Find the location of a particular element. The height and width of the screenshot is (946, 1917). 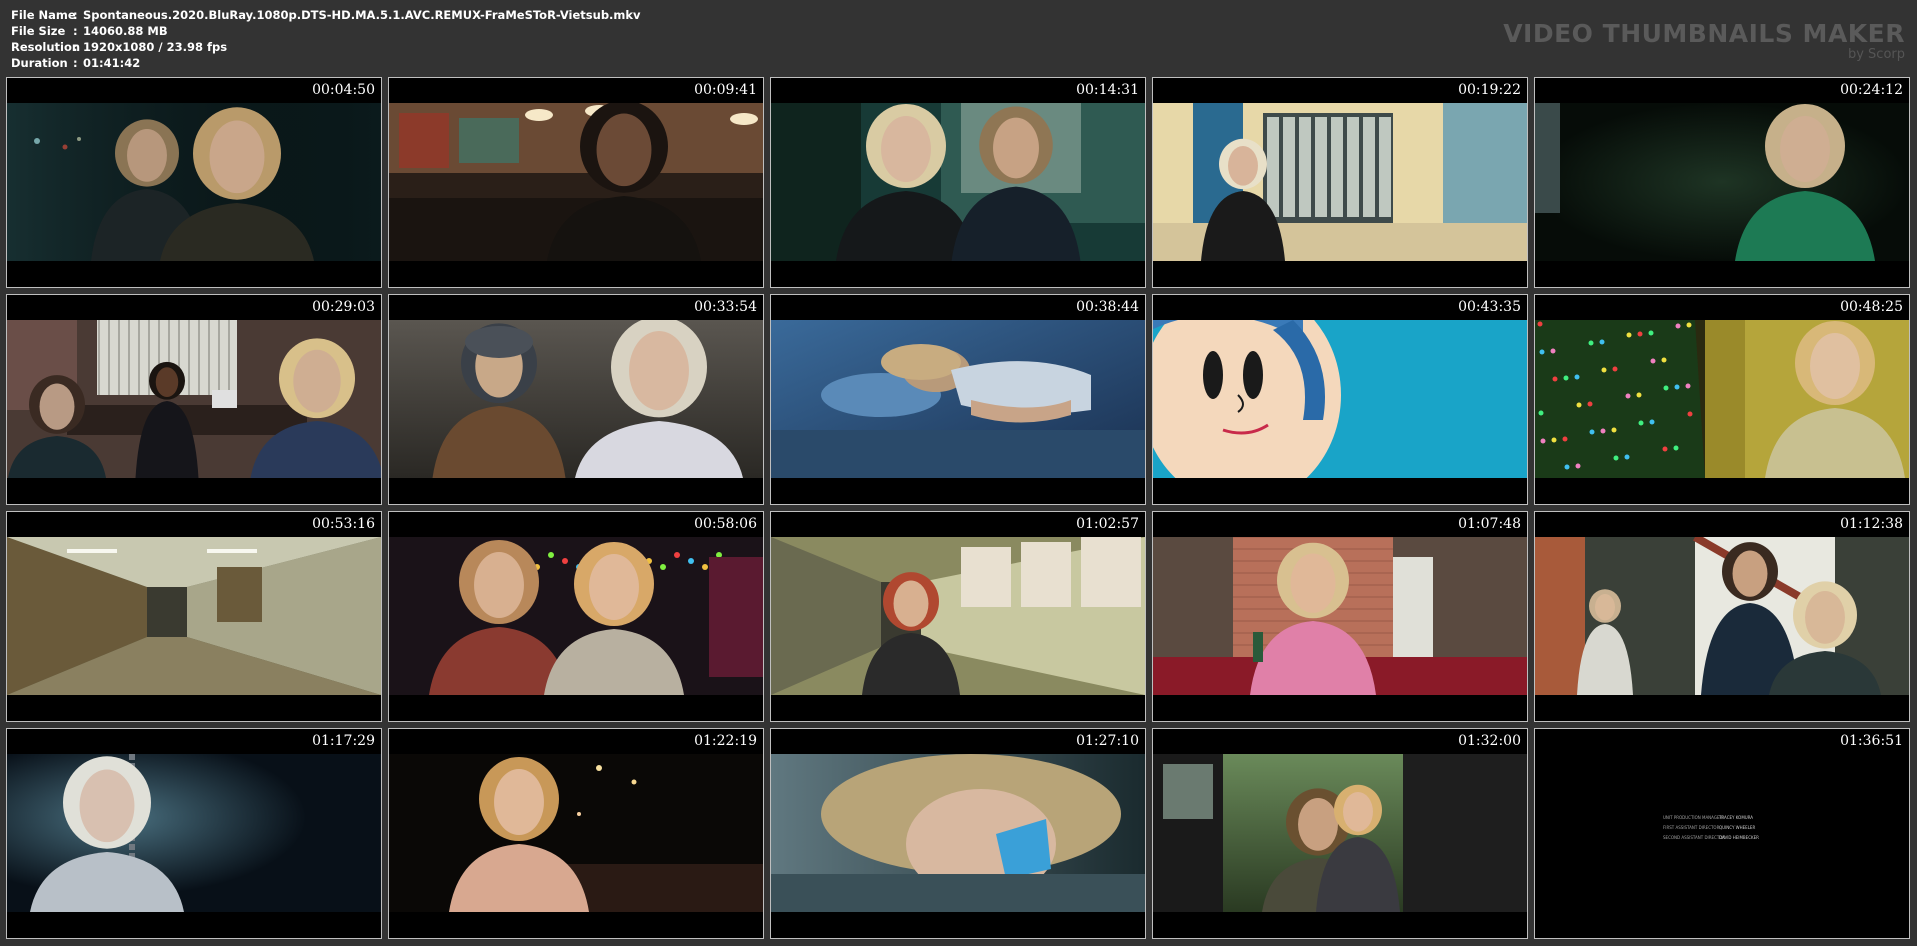

thumbnail-frame: 00:48:25 is located at coordinates (1722, 399).